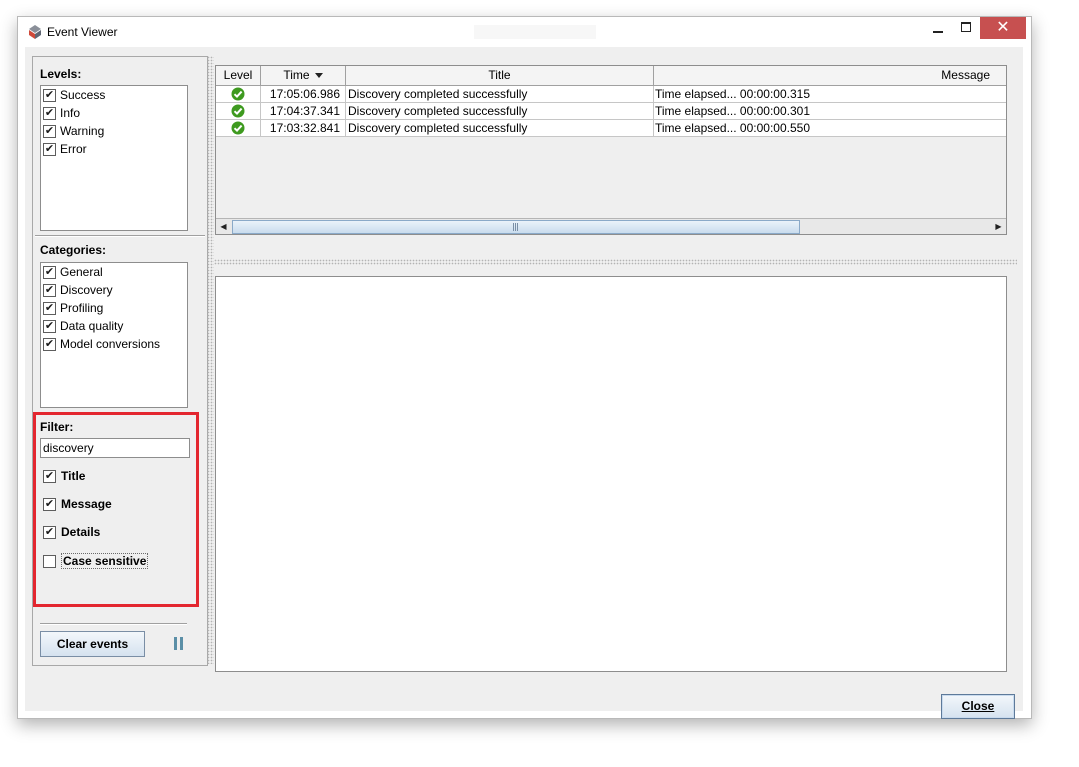 This screenshot has width=1079, height=767. What do you see at coordinates (70, 113) in the screenshot?
I see `level-item-label: Info` at bounding box center [70, 113].